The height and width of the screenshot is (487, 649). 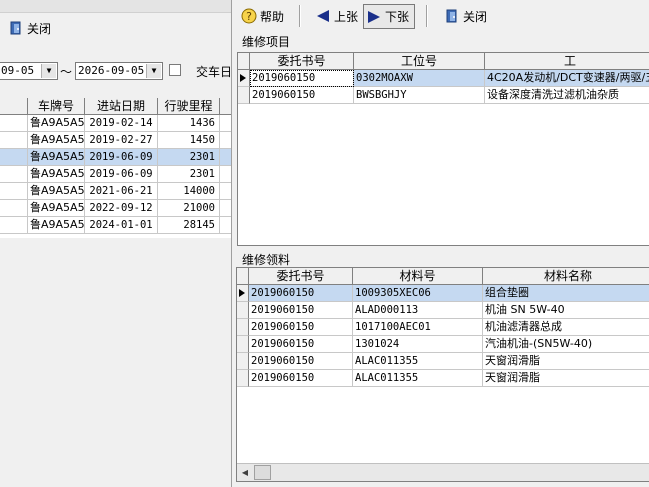 I want to click on station-no-cell: BWSBGHJY, so click(x=419, y=95).